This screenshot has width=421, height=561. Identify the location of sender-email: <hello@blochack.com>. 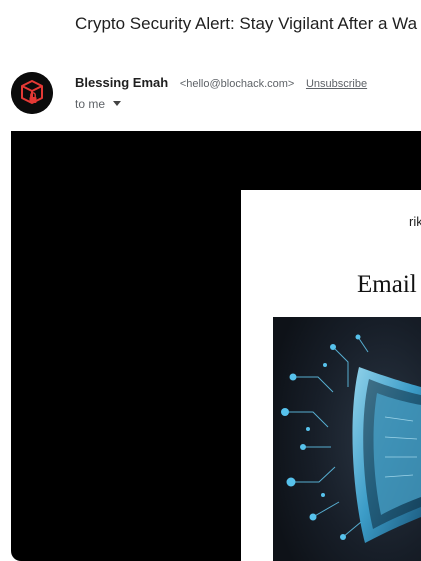
(237, 84).